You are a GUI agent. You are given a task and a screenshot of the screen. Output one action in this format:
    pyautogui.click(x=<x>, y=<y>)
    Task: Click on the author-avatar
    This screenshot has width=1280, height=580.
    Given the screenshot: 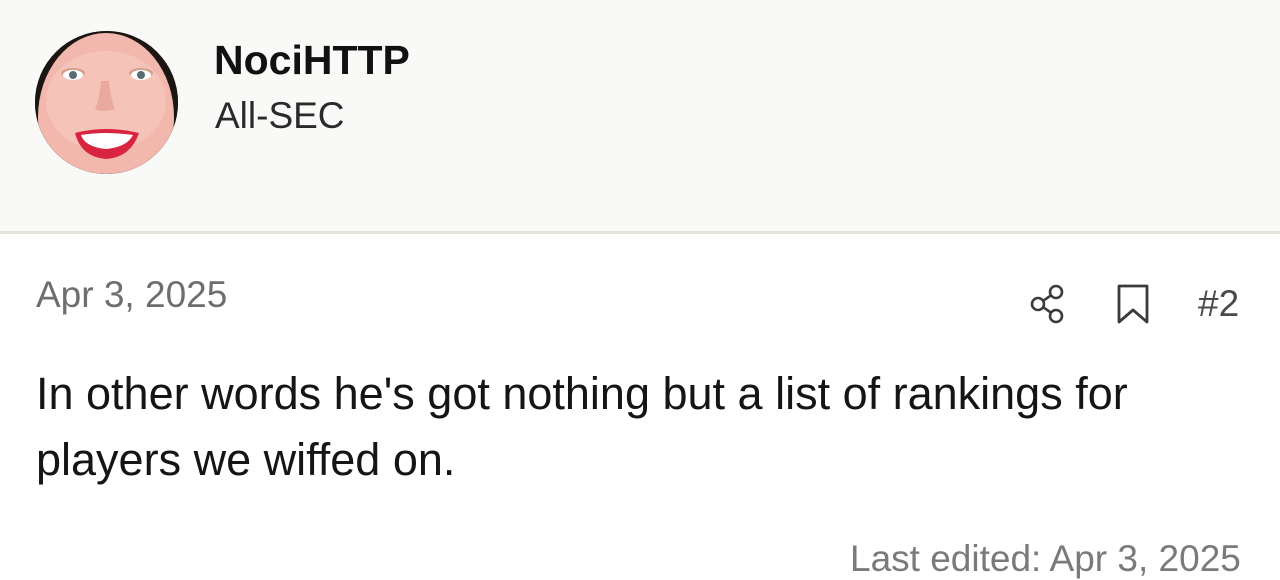 What is the action you would take?
    pyautogui.click(x=106, y=102)
    